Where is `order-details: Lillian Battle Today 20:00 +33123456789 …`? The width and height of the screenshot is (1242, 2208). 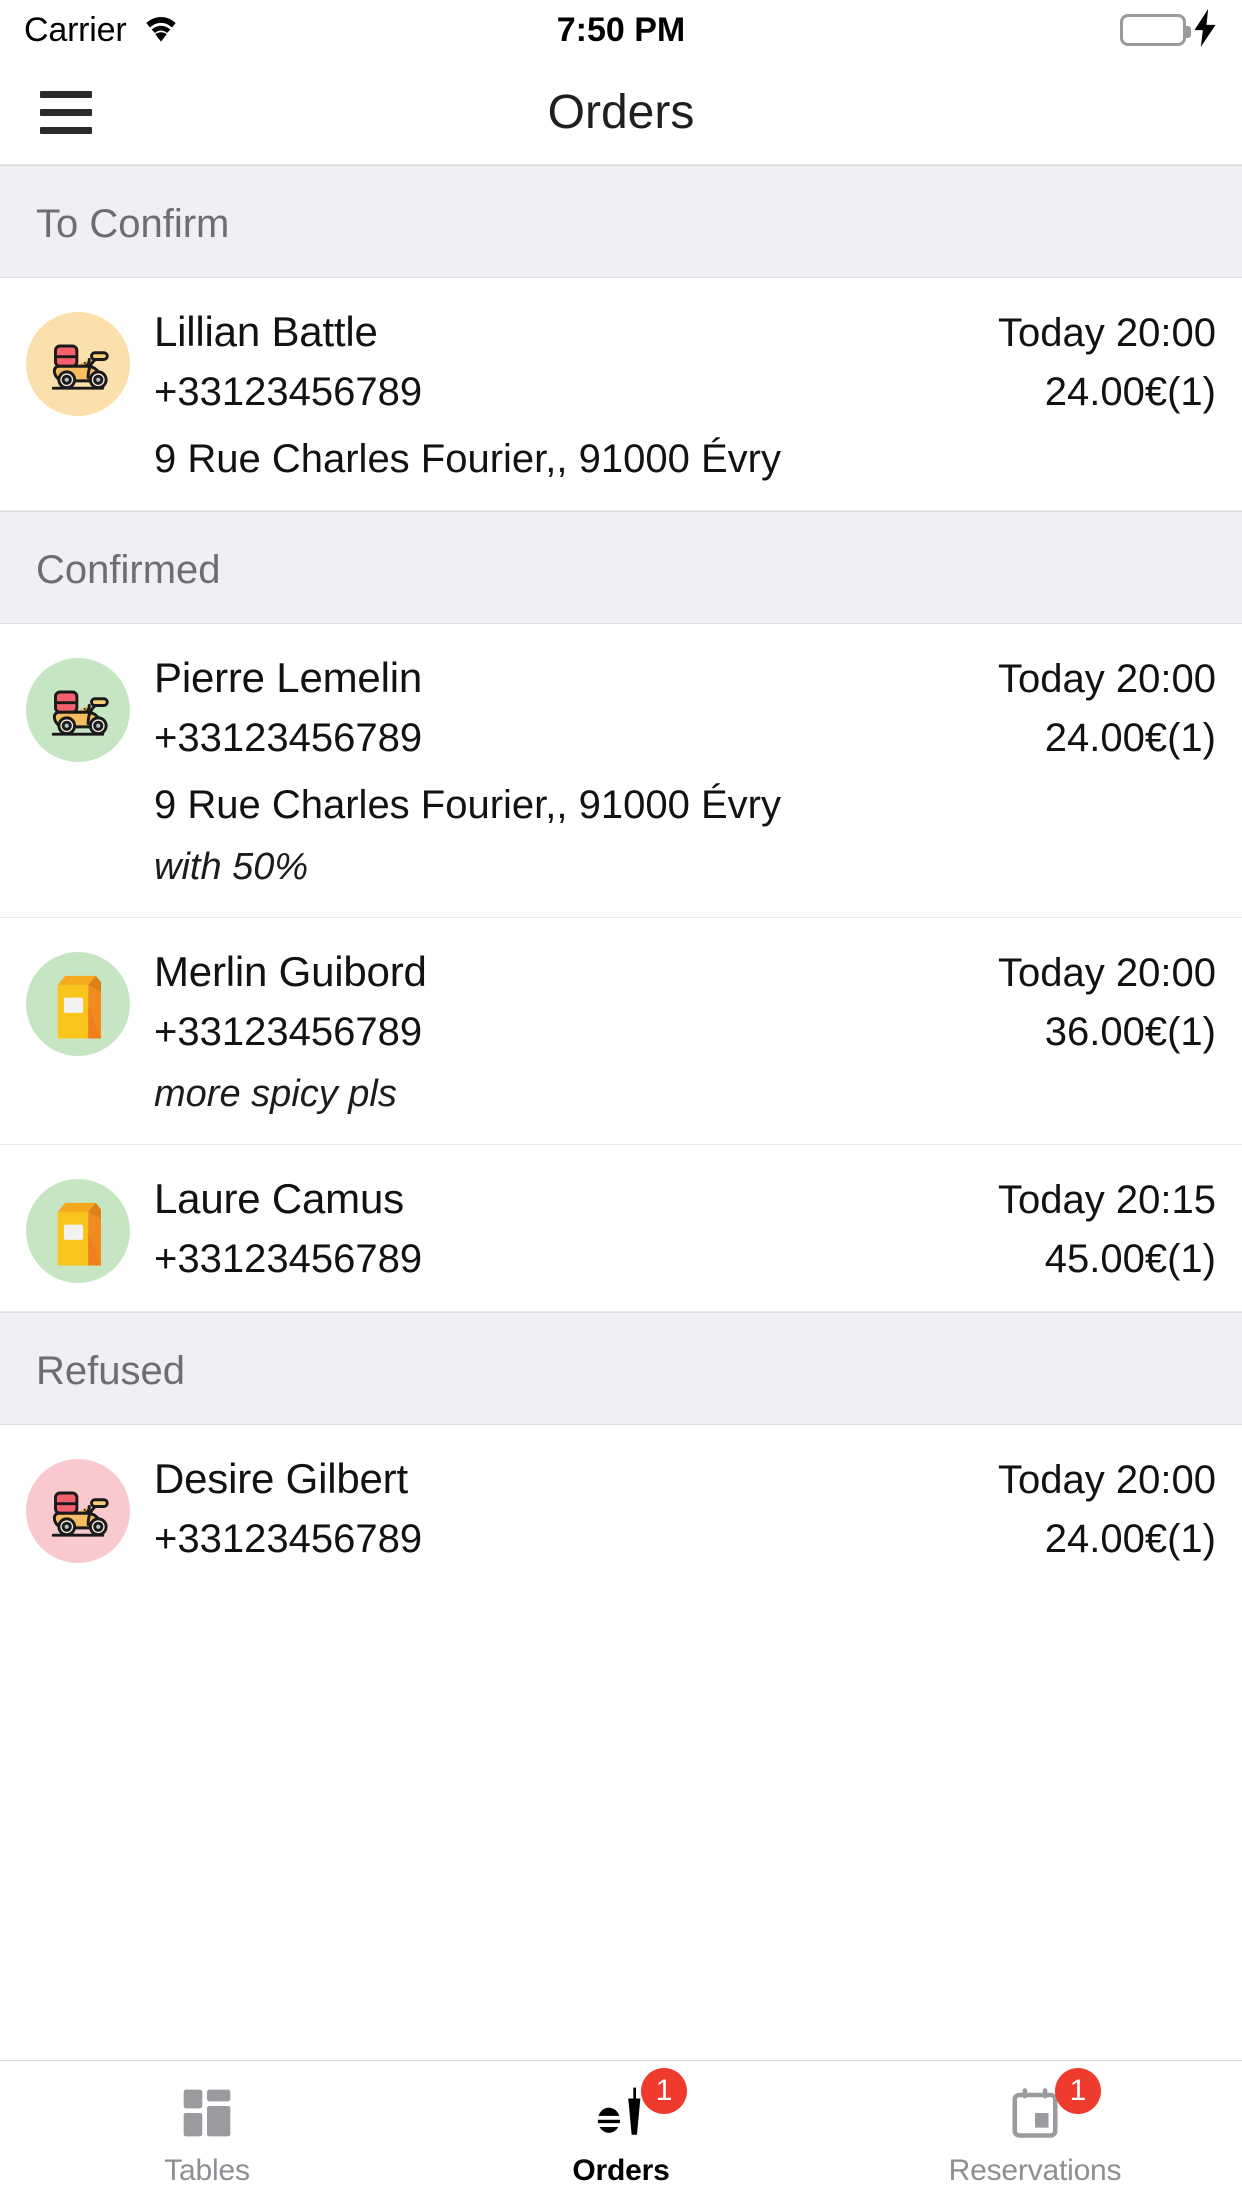 order-details: Lillian Battle Today 20:00 +33123456789 … is located at coordinates (685, 395).